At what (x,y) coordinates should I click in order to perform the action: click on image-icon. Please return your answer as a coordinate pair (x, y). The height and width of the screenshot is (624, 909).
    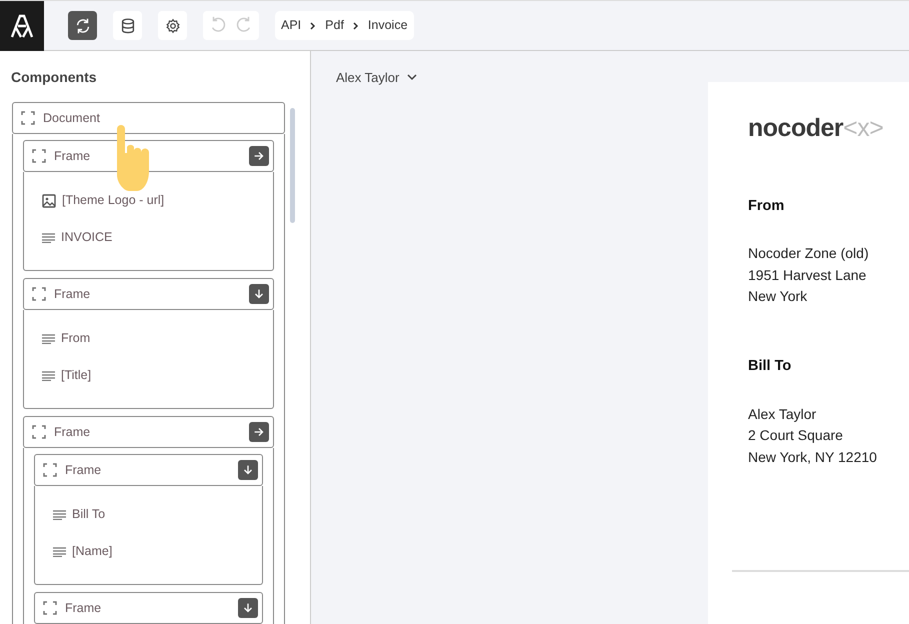
    Looking at the image, I should click on (49, 201).